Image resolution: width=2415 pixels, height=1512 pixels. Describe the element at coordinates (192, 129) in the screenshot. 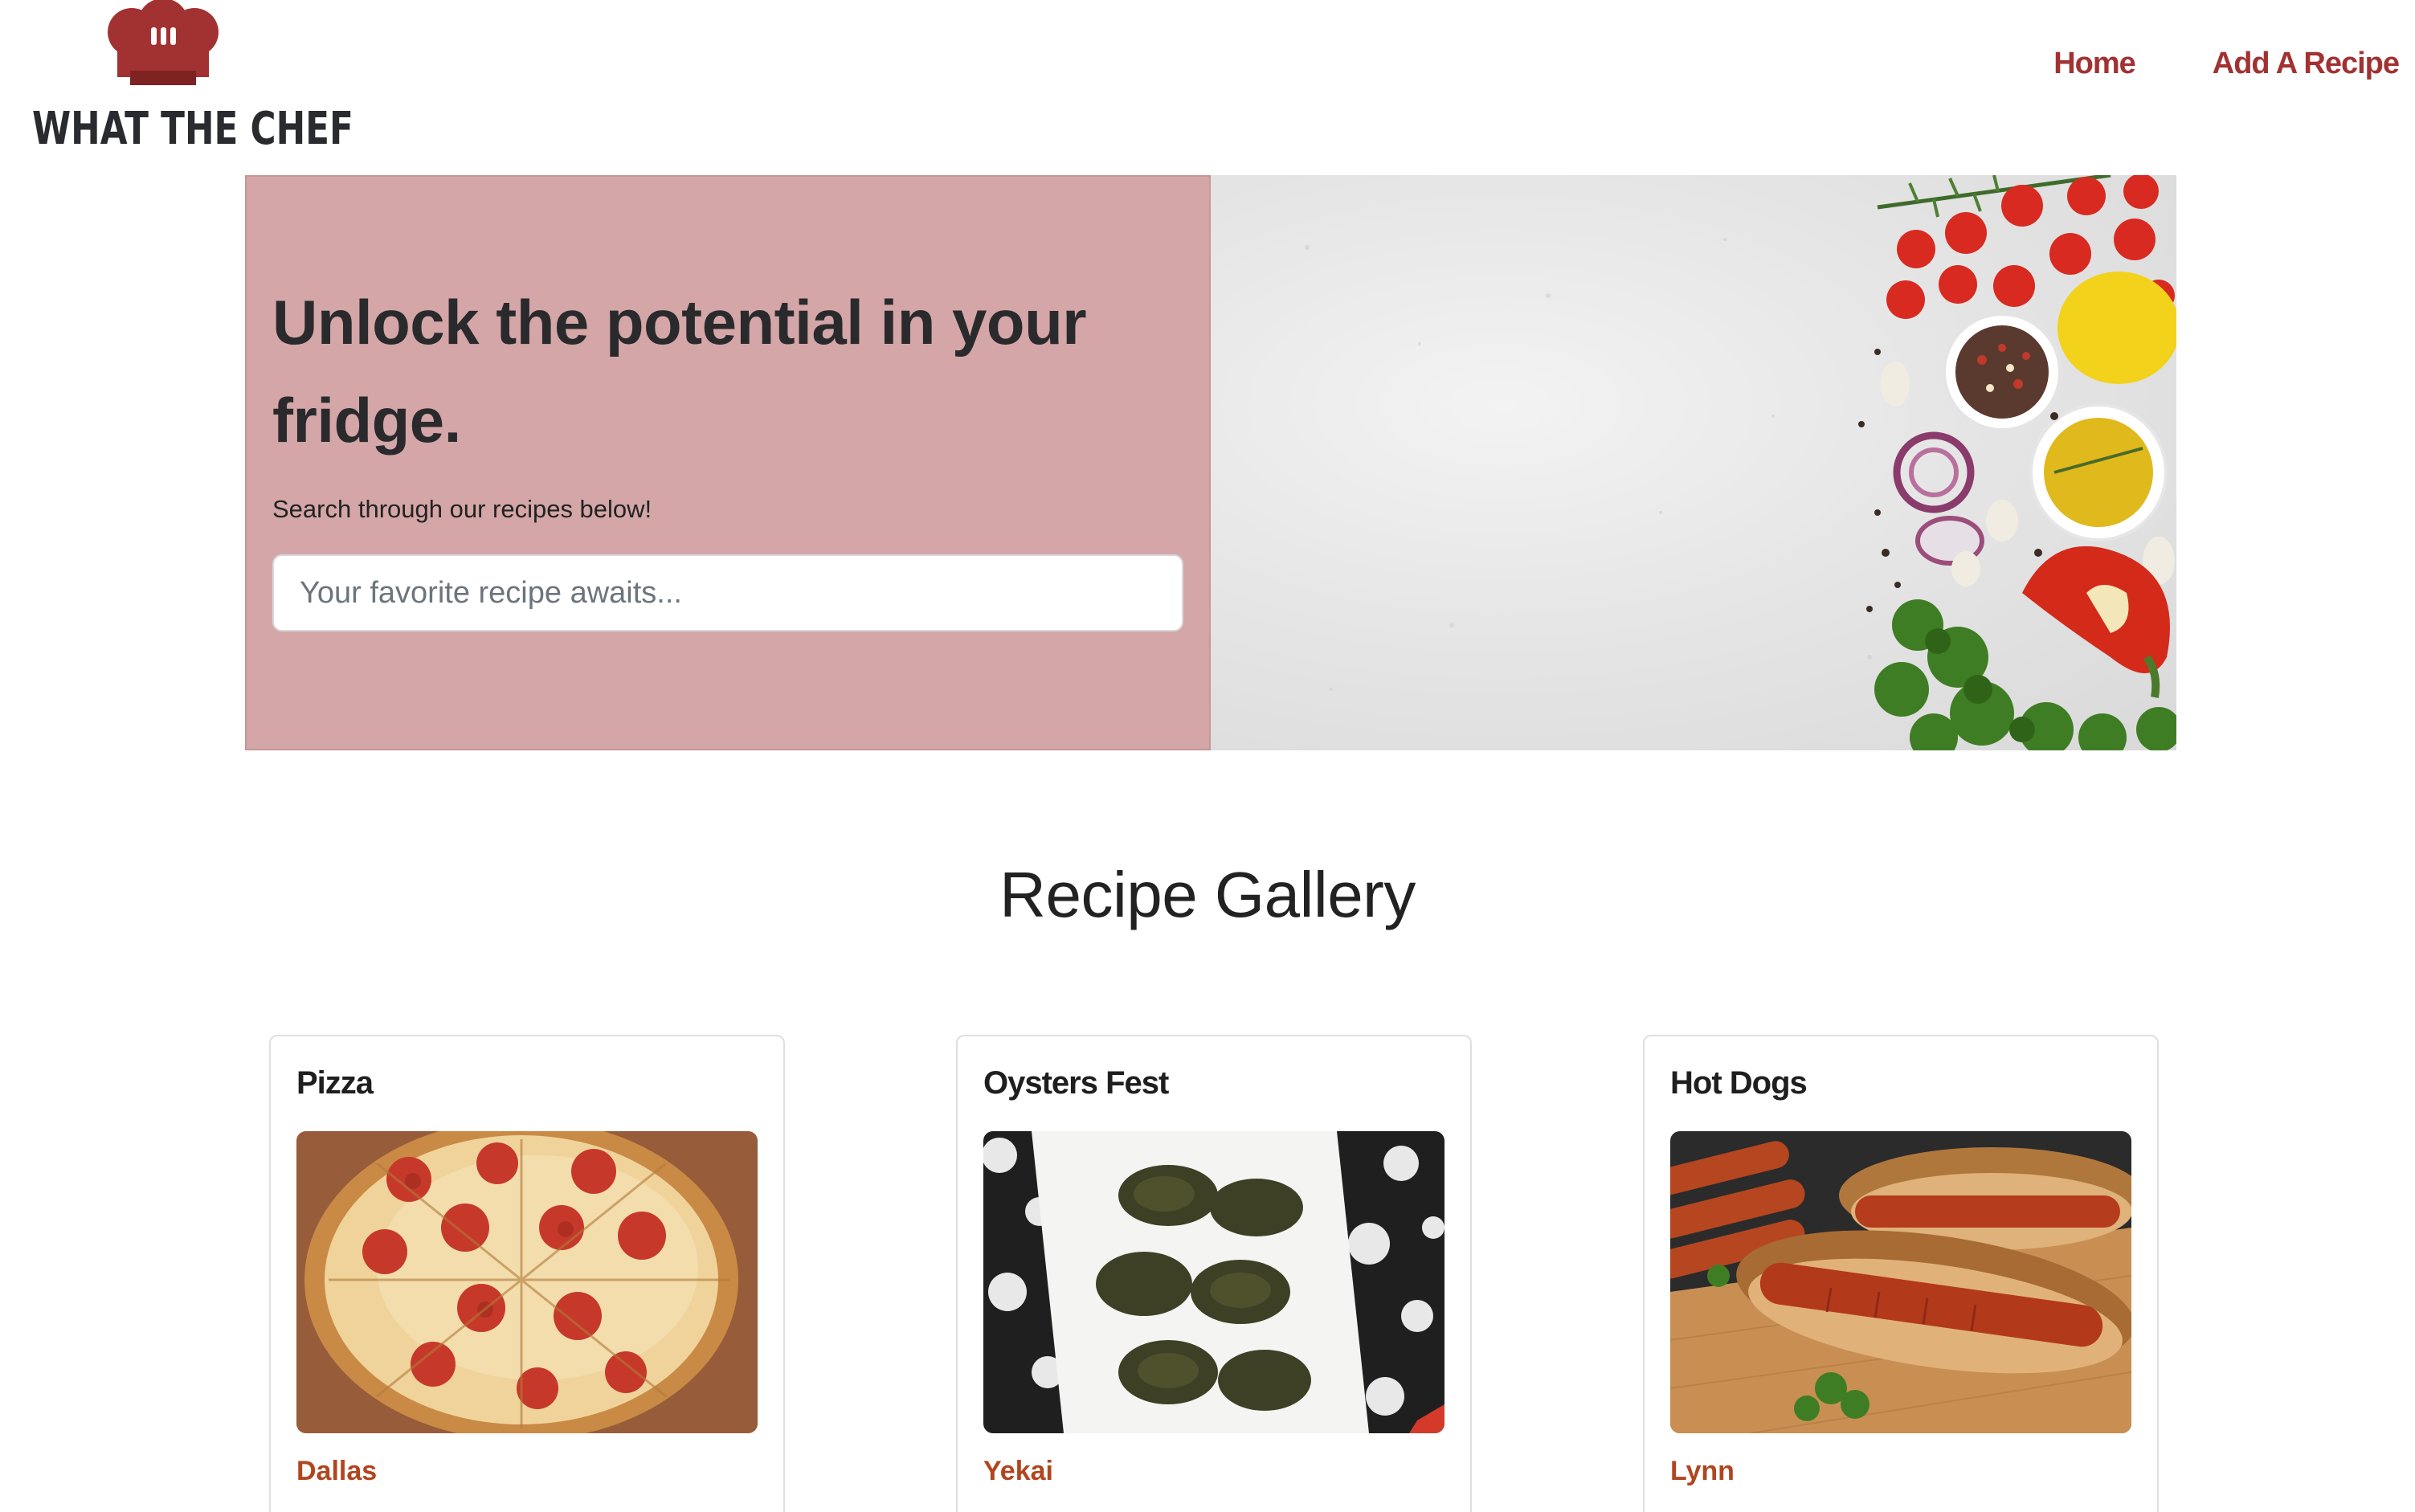

I see `brand-name: WHAT THE CHEF` at that location.